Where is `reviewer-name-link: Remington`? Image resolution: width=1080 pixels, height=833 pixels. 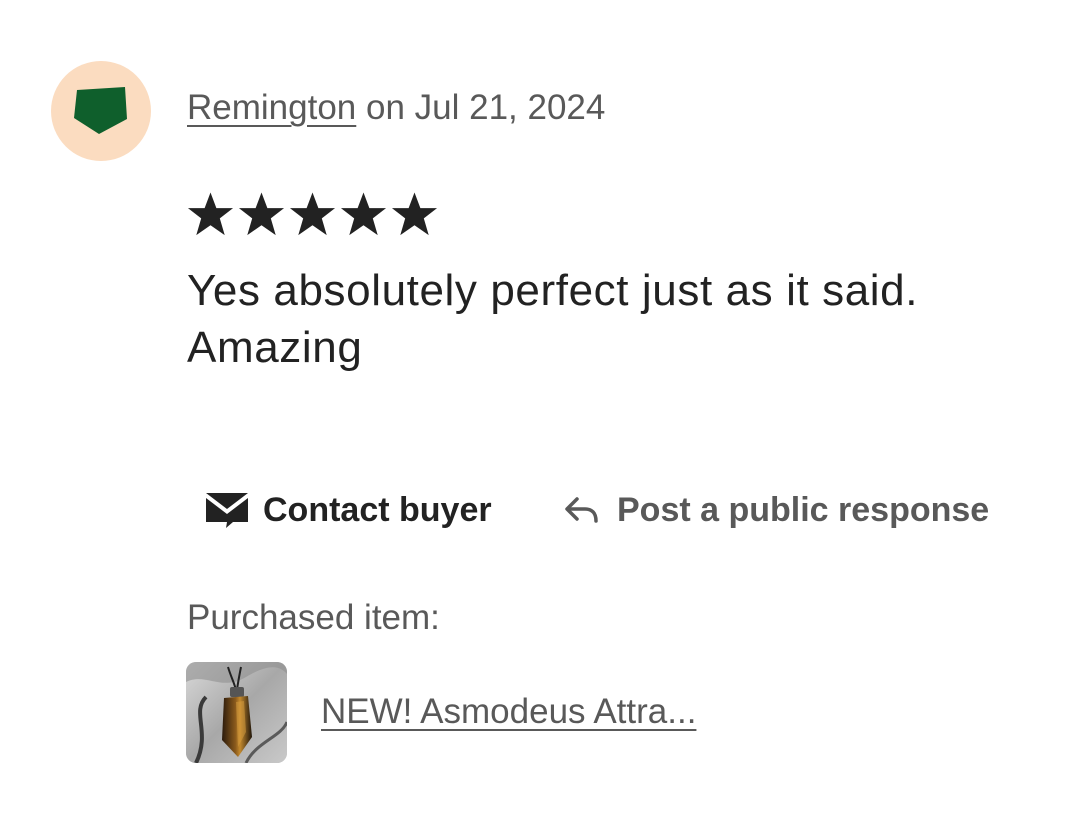 reviewer-name-link: Remington is located at coordinates (271, 107).